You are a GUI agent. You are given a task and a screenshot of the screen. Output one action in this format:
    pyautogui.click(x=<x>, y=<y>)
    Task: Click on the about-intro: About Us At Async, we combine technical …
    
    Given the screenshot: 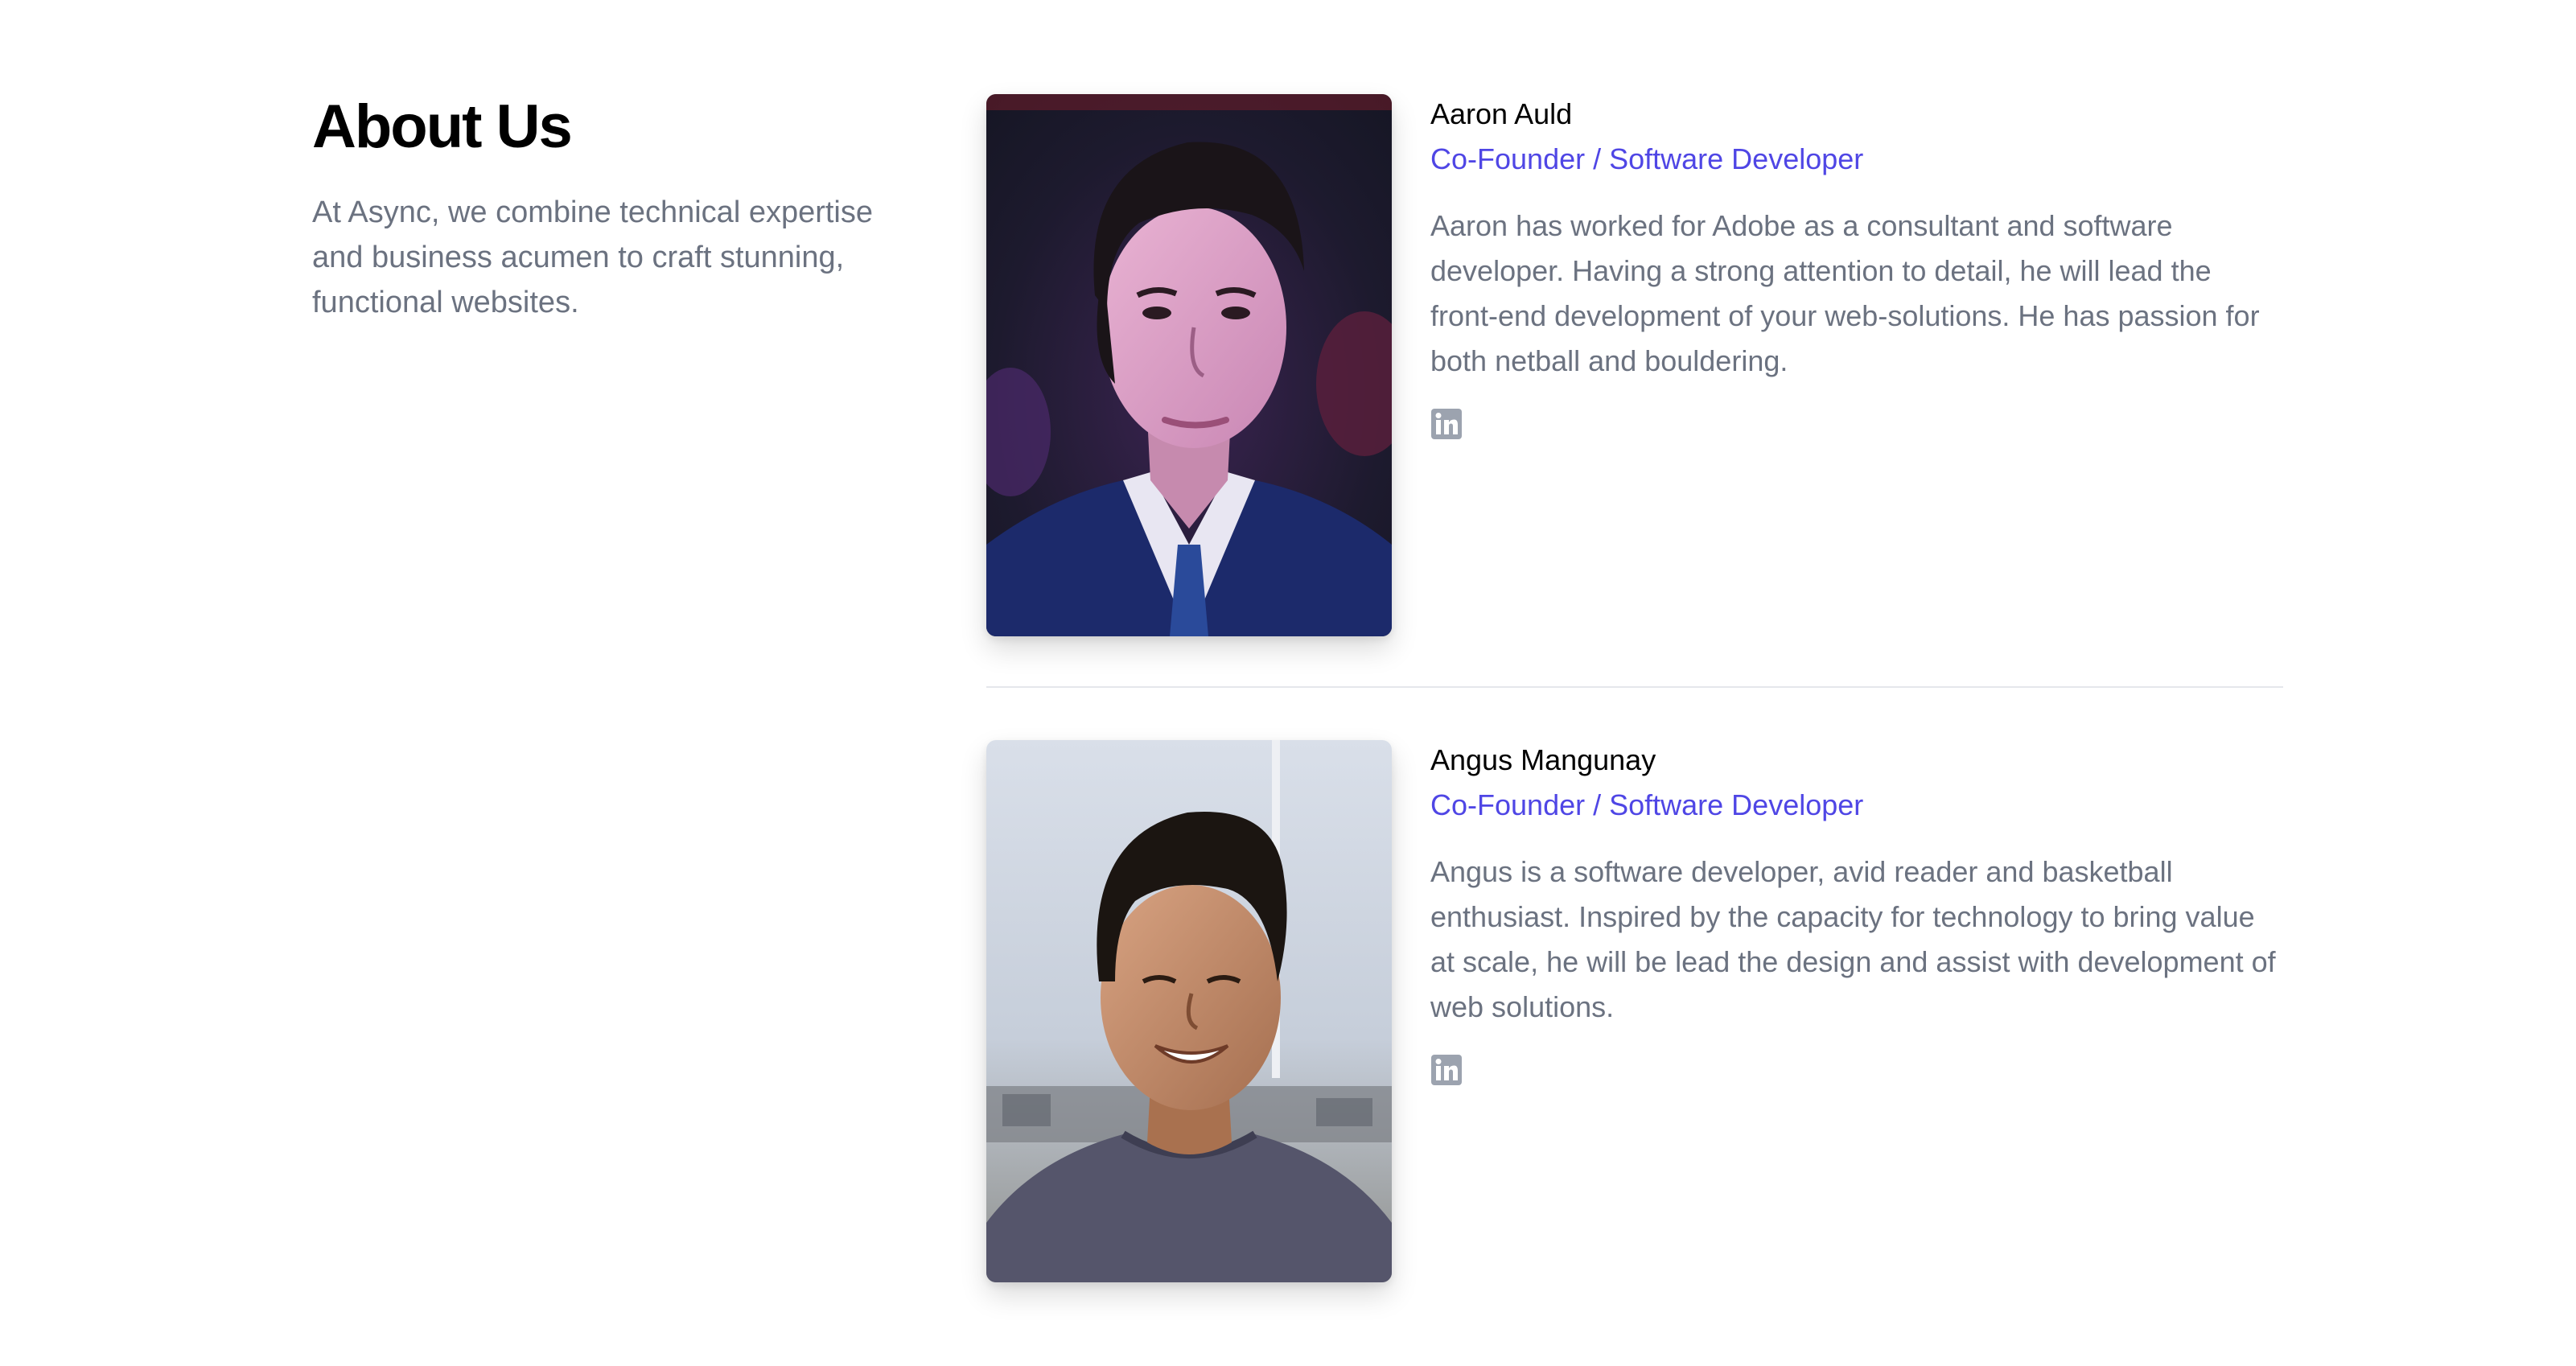 What is the action you would take?
    pyautogui.click(x=618, y=207)
    